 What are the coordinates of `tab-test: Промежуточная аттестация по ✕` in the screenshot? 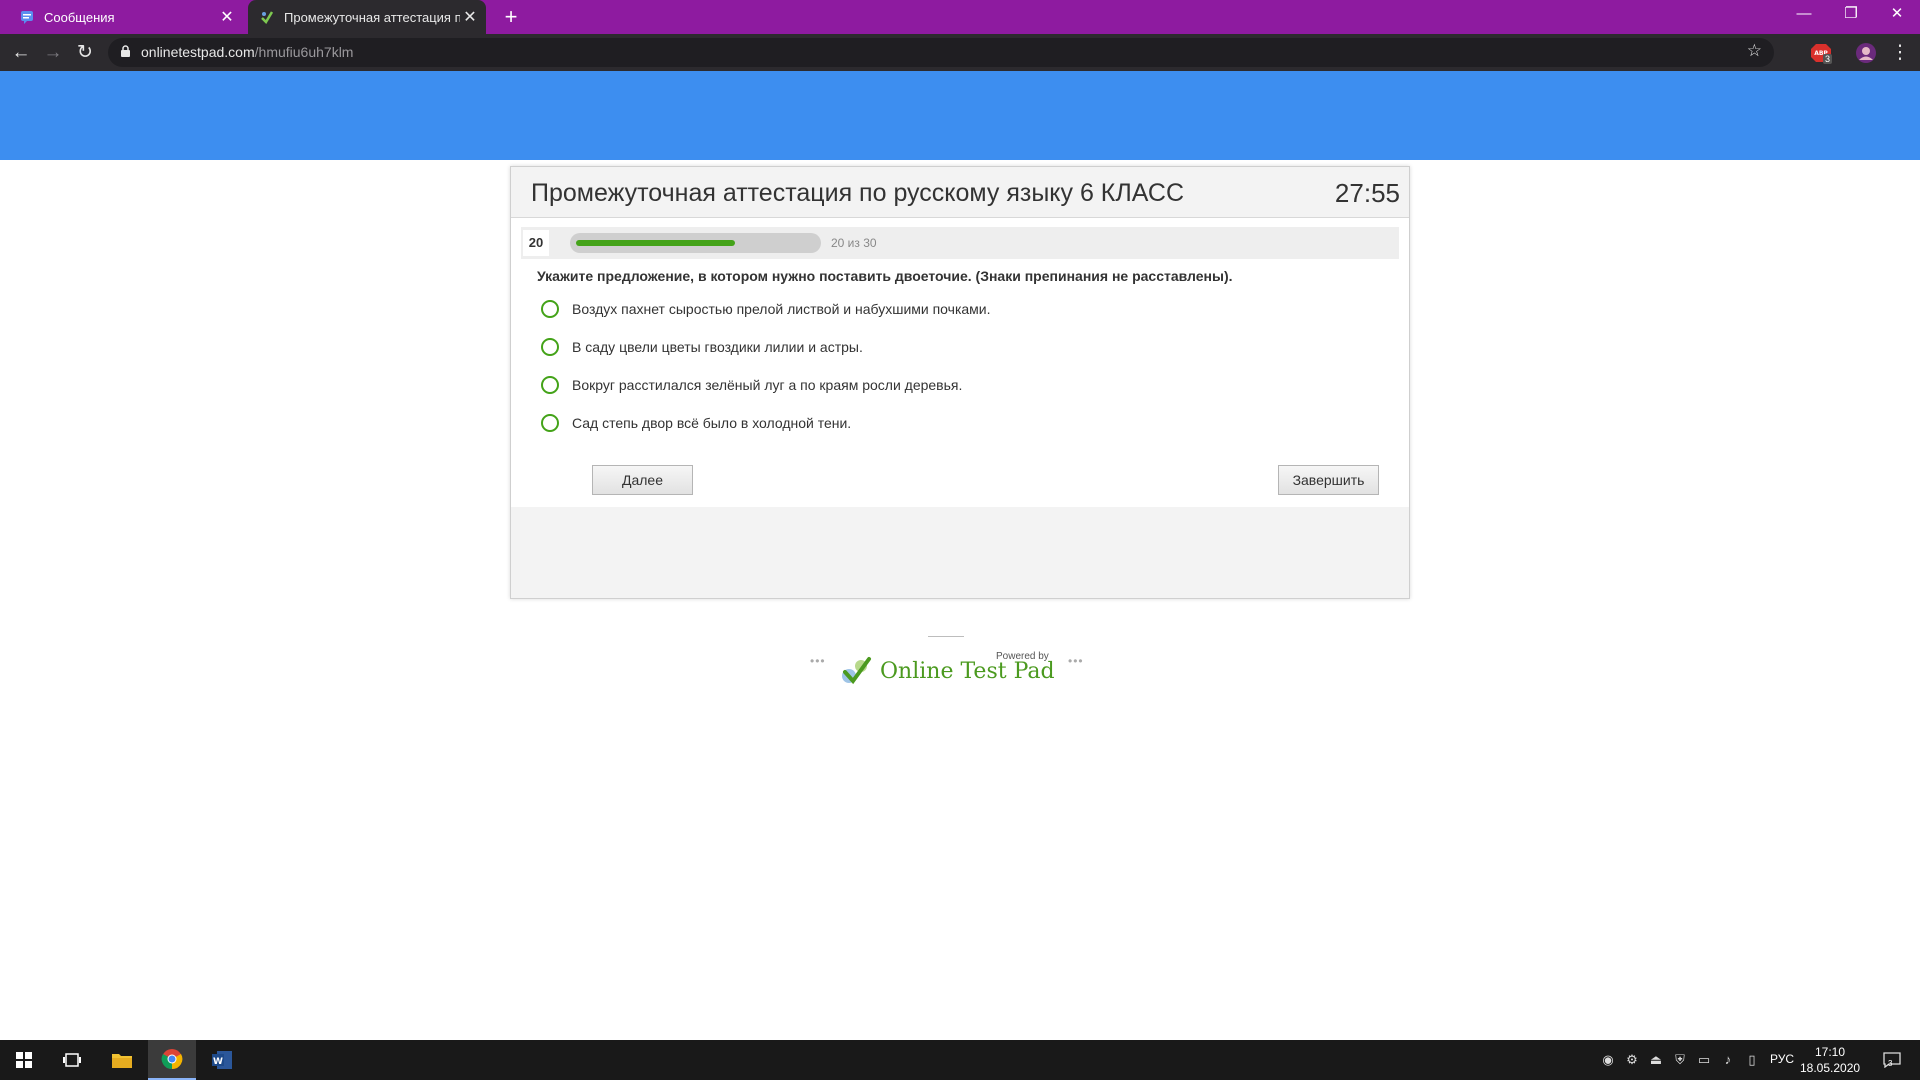 It's located at (367, 17).